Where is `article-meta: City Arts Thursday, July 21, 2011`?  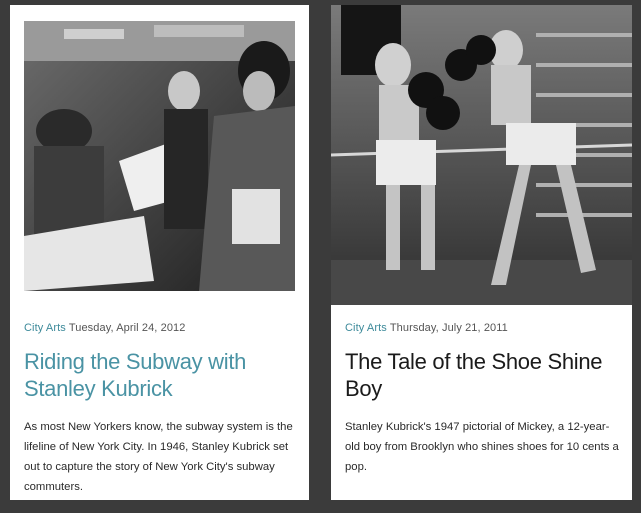 article-meta: City Arts Thursday, July 21, 2011 is located at coordinates (426, 328).